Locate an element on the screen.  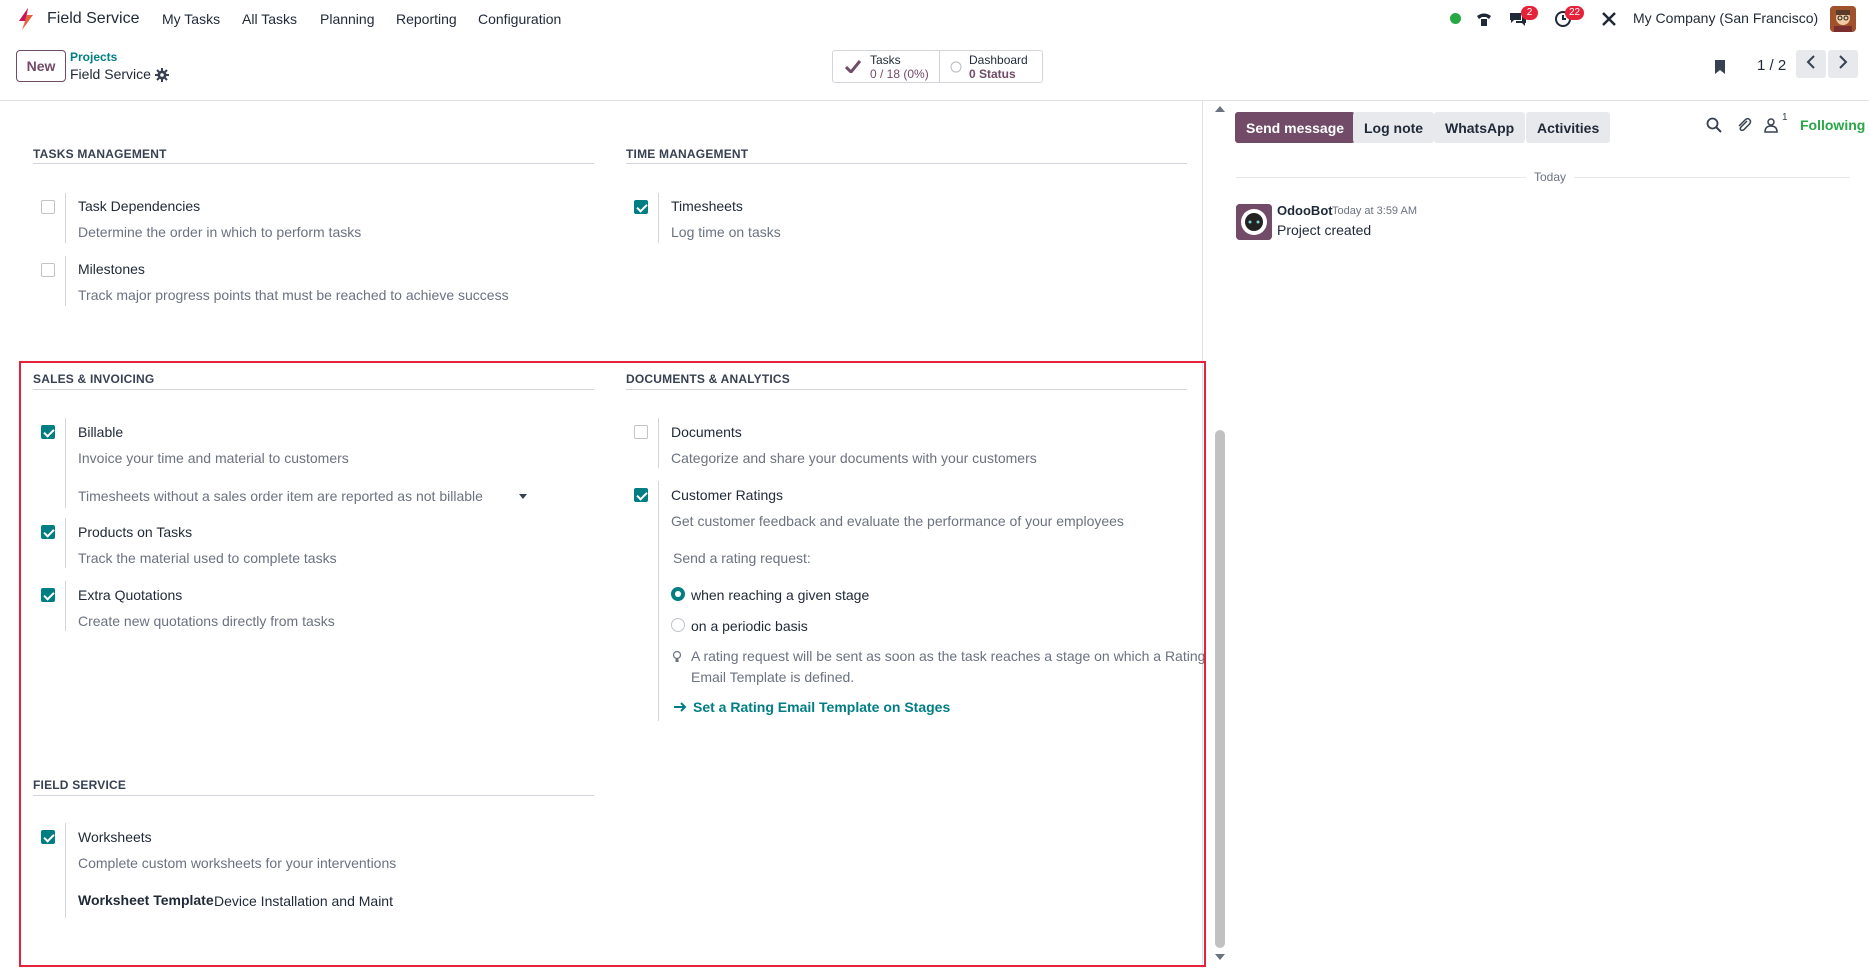
smart-buttons: Tasks 0 / 18 (0%) Dashboard 0 Status is located at coordinates (937, 66).